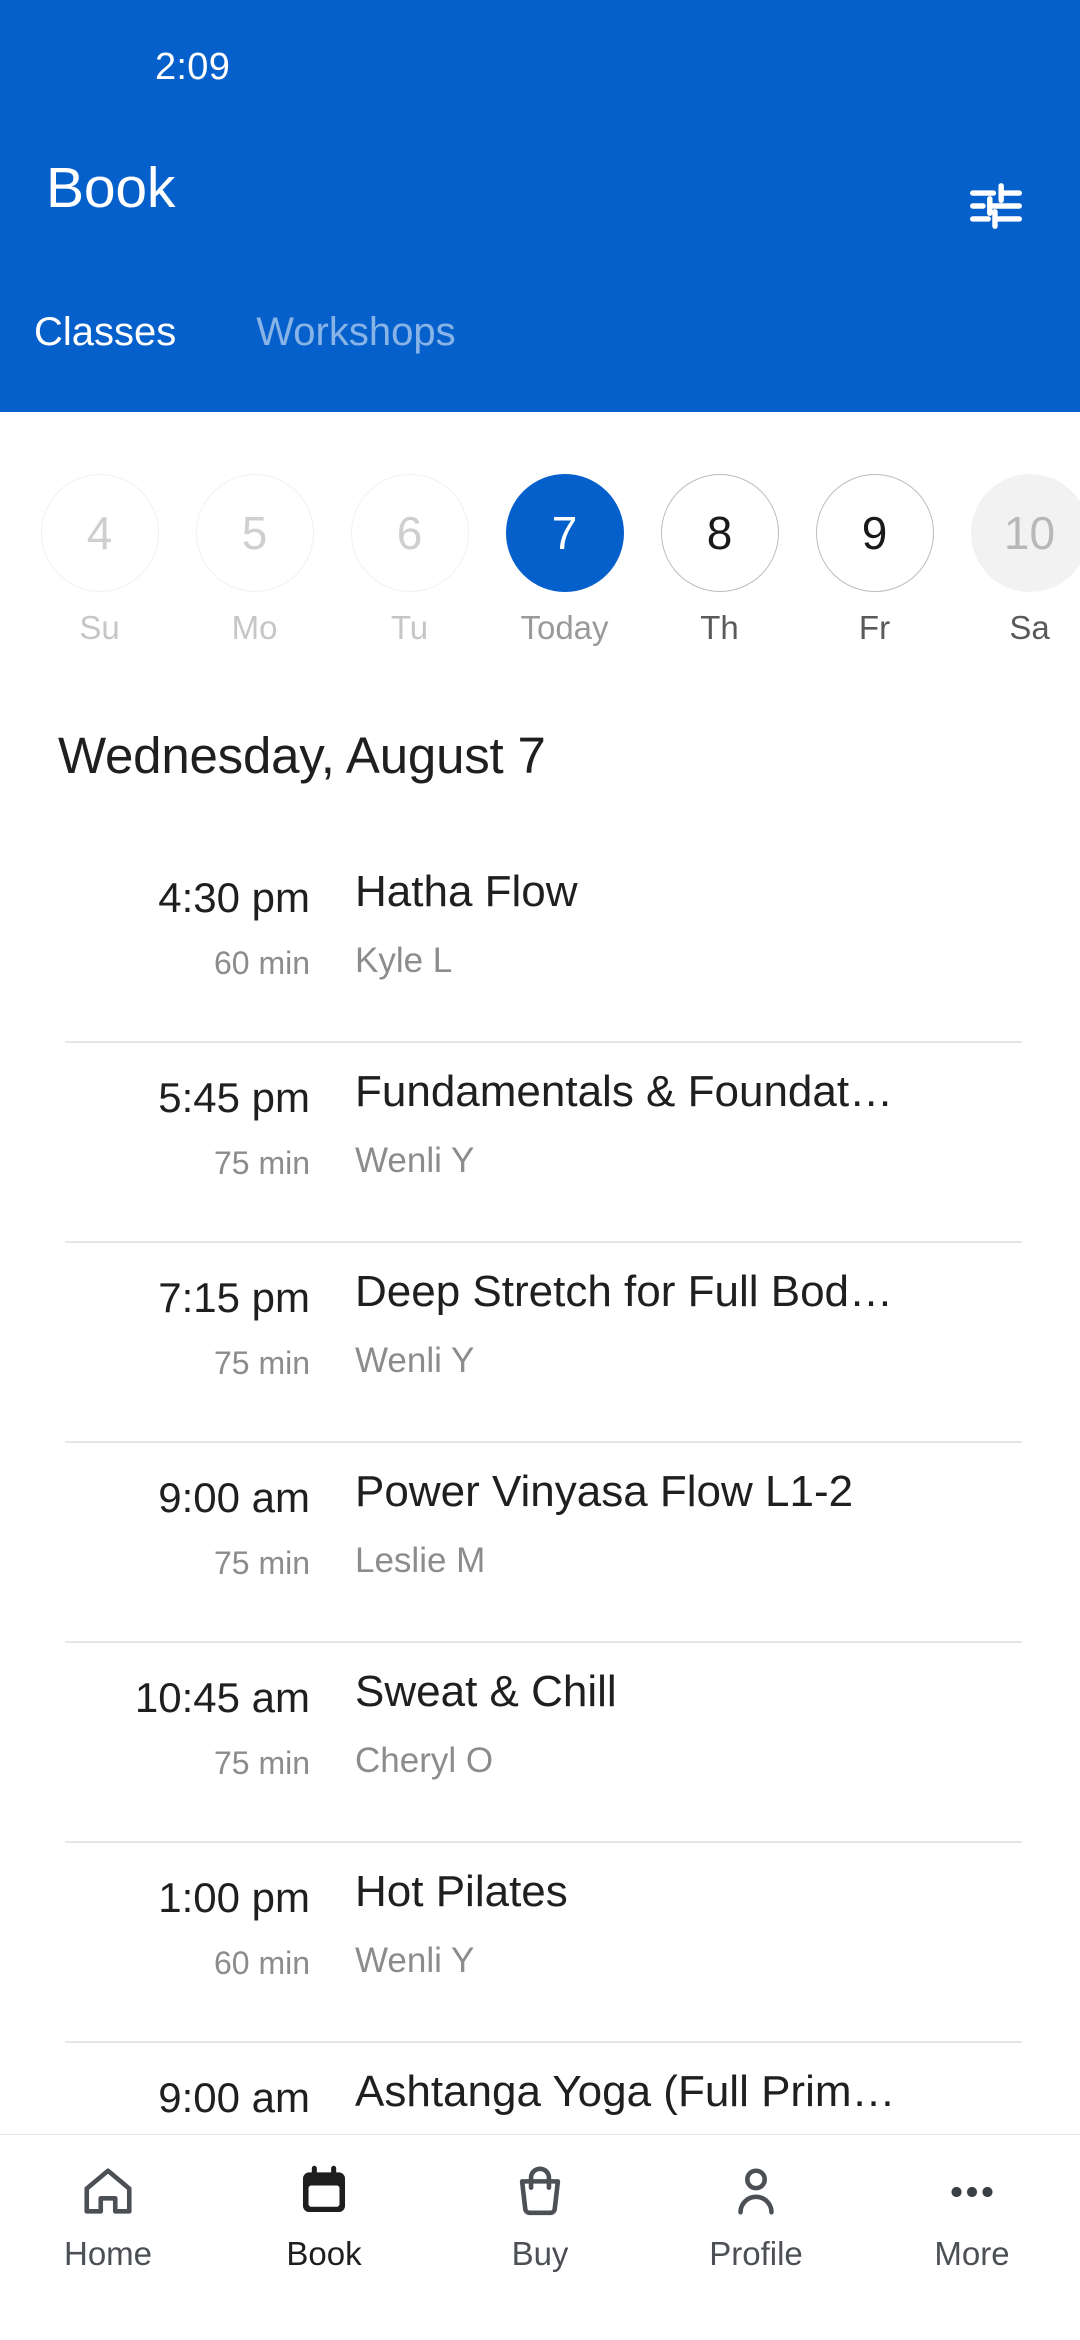 The width and height of the screenshot is (1080, 2340). I want to click on schedule-date-heading: Wednesday, August 7, so click(302, 755).